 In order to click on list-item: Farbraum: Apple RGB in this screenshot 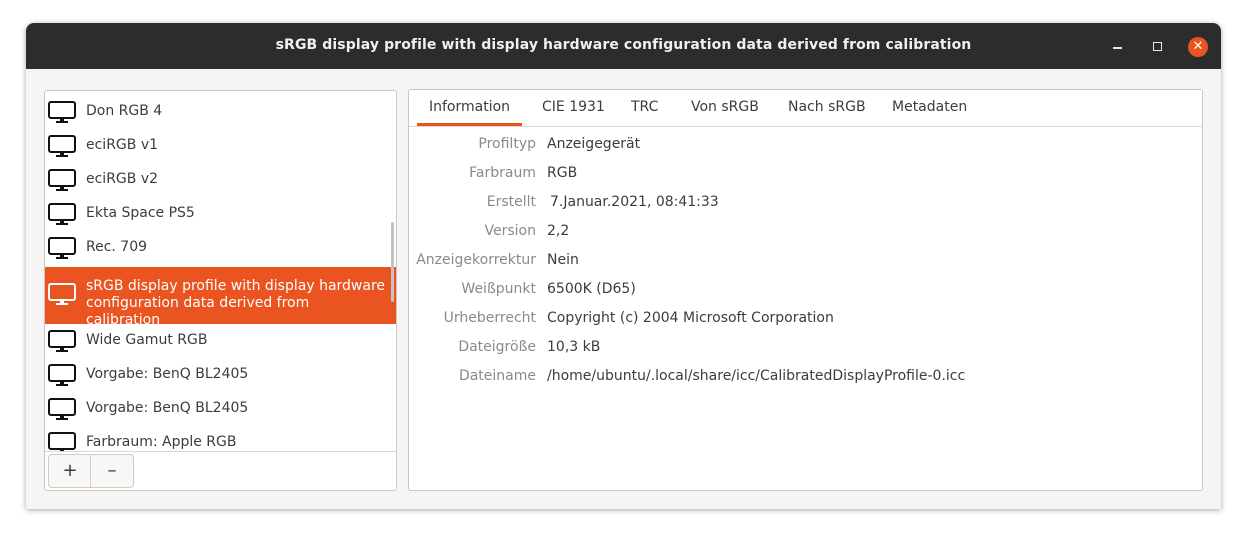, I will do `click(220, 438)`.